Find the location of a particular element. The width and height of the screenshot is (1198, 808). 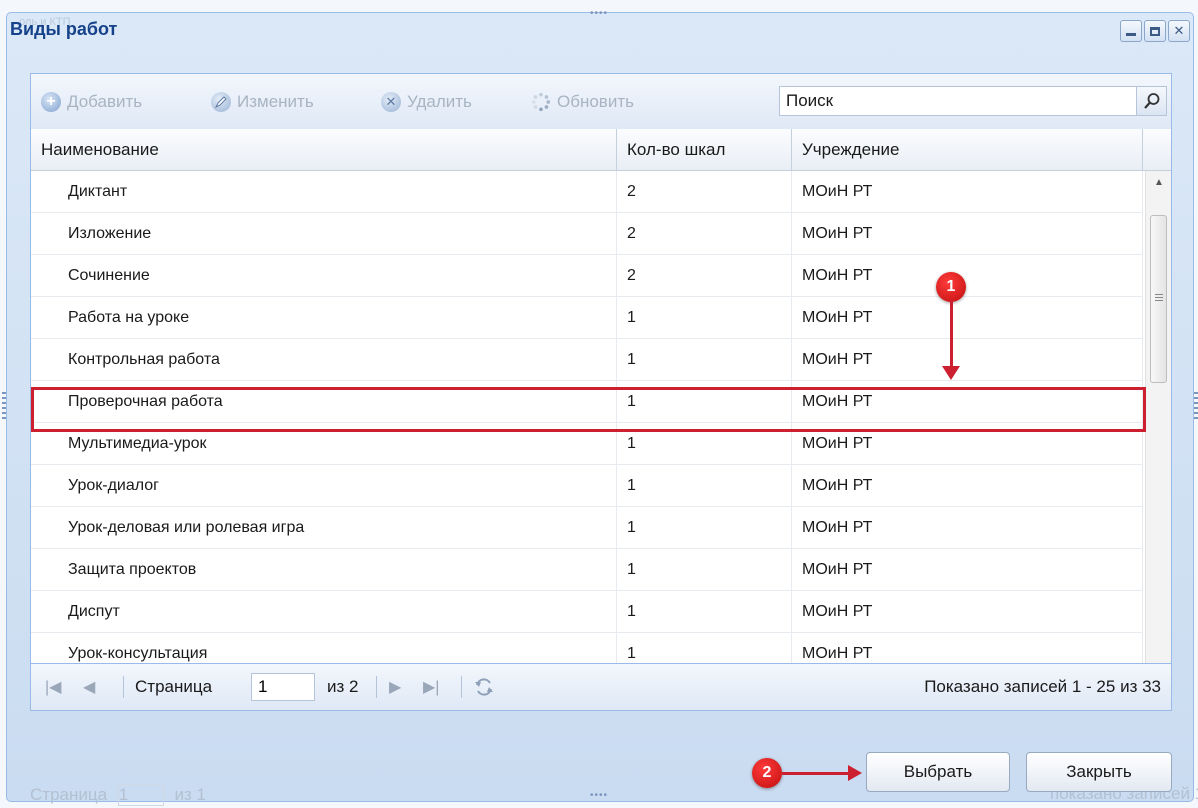

refresh-button: Обновить is located at coordinates (582, 102).